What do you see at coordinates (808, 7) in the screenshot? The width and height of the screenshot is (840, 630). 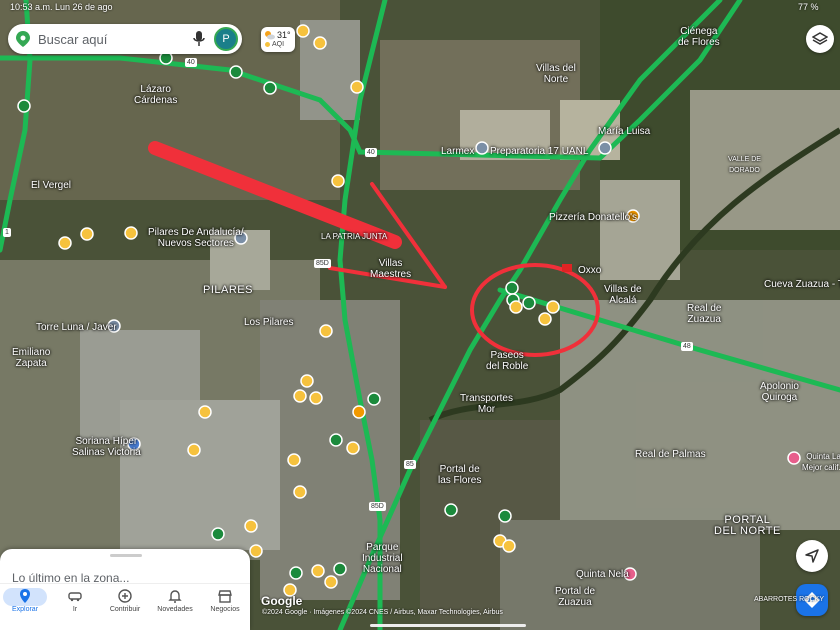 I see `status-battery: 77 %` at bounding box center [808, 7].